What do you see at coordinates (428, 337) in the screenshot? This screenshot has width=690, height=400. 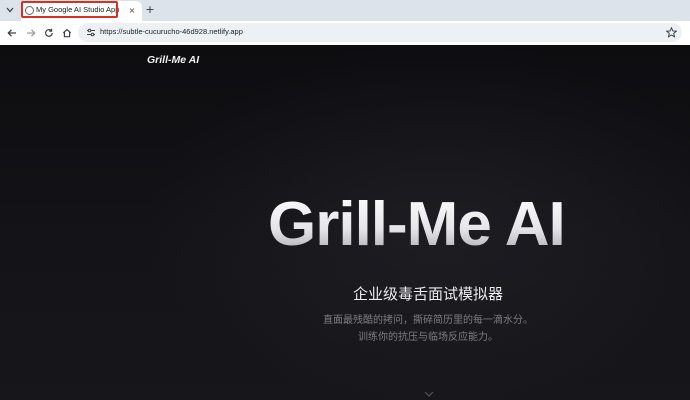 I see `hero-description-line-2: 训练你的抗压与临场反应能力。` at bounding box center [428, 337].